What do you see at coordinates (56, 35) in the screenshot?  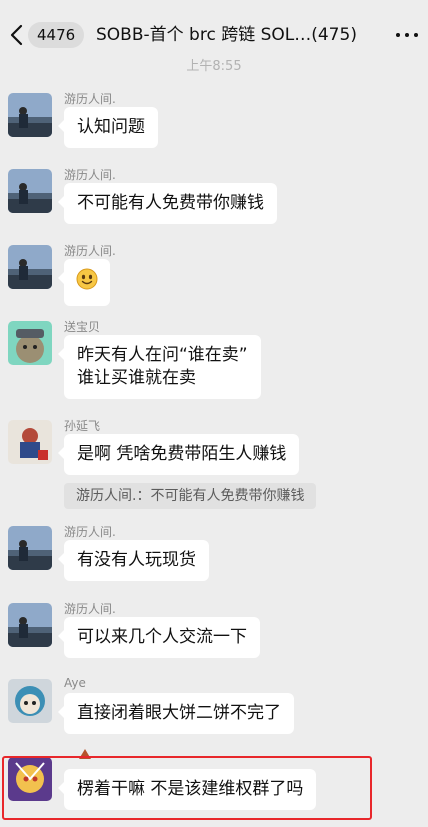 I see `unread-count-badge: 4476` at bounding box center [56, 35].